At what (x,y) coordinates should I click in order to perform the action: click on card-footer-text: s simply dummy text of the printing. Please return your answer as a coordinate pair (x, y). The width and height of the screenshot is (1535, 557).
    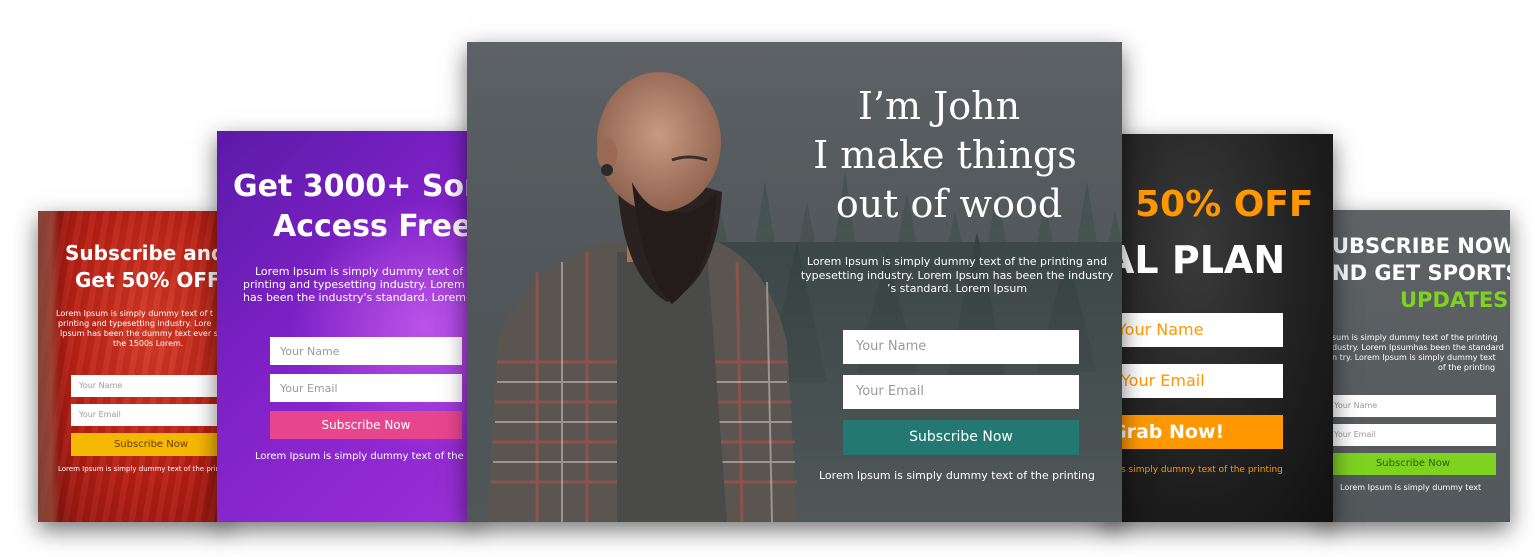
    Looking at the image, I should click on (1202, 470).